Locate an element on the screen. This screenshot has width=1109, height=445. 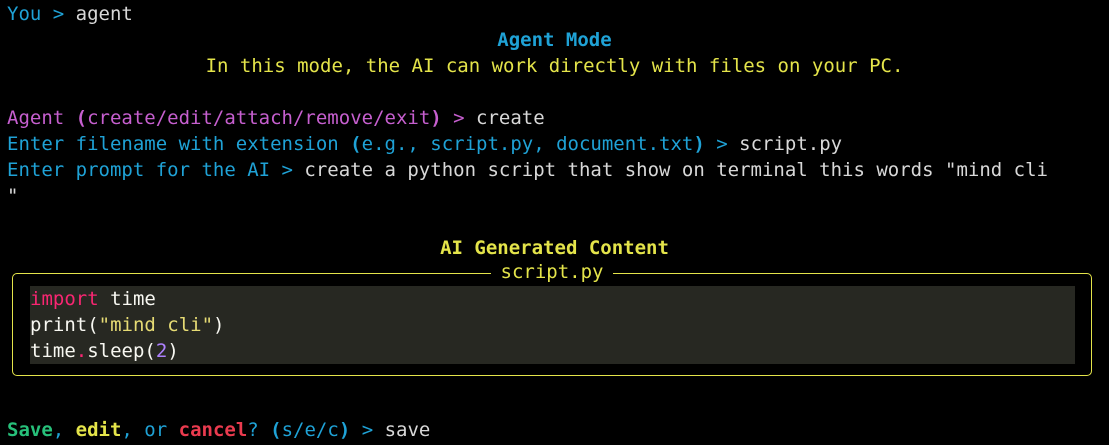
agent-input-text: create is located at coordinates (510, 118).